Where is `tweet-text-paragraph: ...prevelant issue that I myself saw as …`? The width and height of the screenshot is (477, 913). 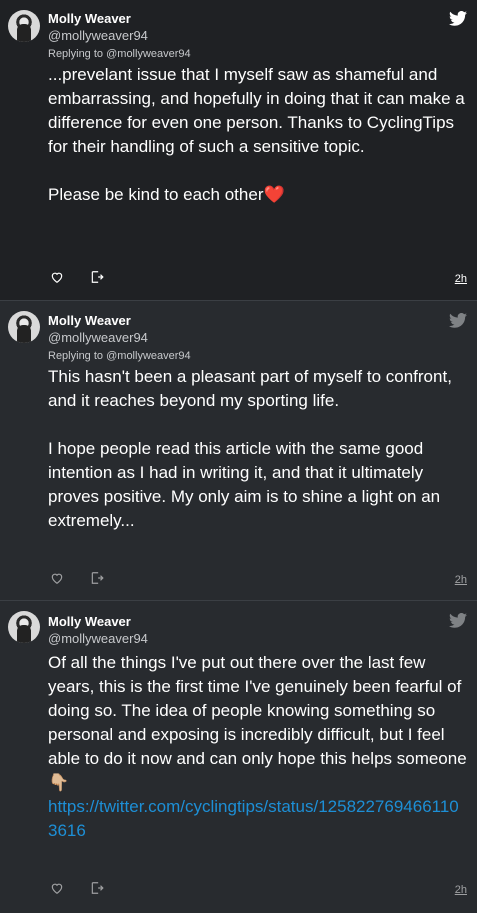 tweet-text-paragraph: ...prevelant issue that I myself saw as … is located at coordinates (259, 110).